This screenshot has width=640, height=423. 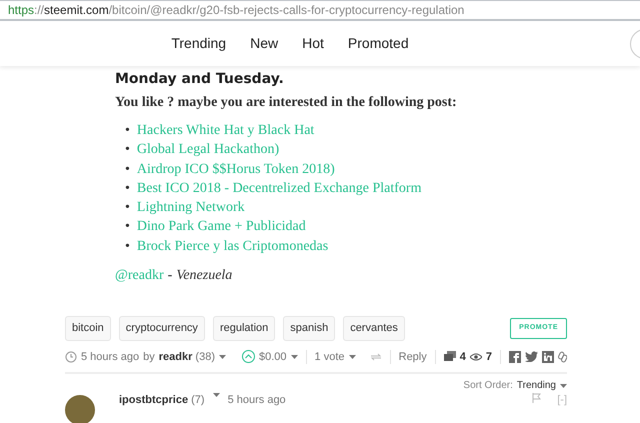 I want to click on reply-link: Reply, so click(x=412, y=357).